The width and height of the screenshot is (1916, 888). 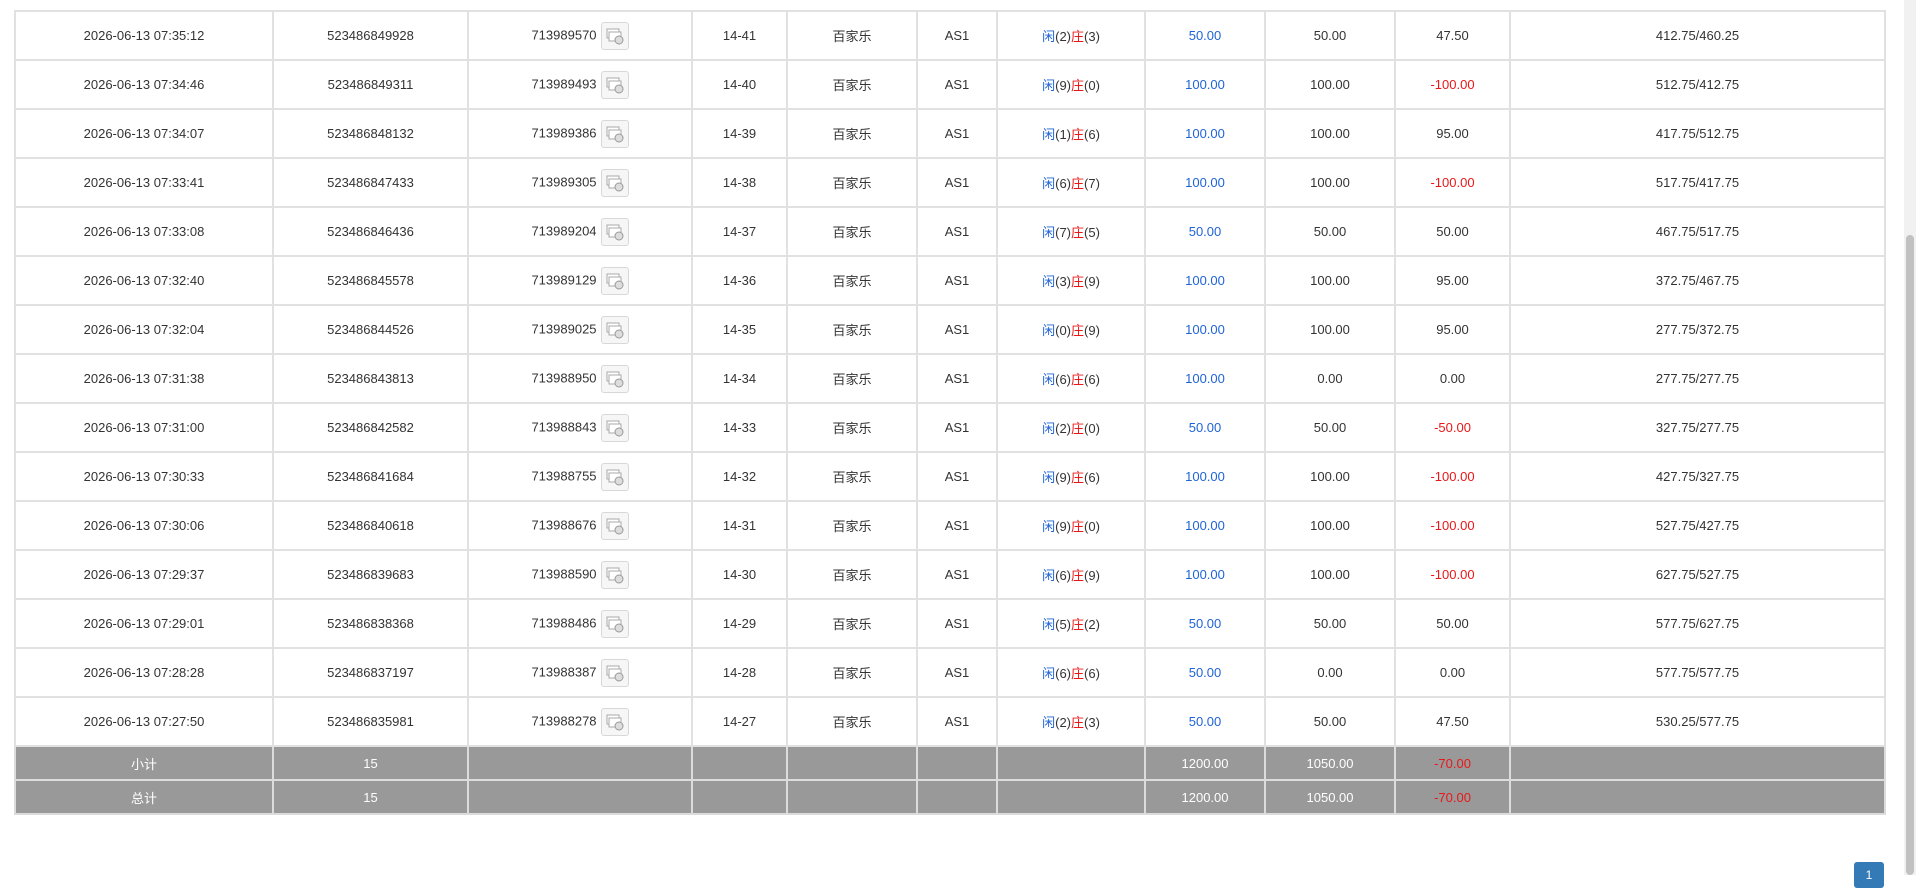 I want to click on round-cell: 14-37, so click(x=739, y=231).